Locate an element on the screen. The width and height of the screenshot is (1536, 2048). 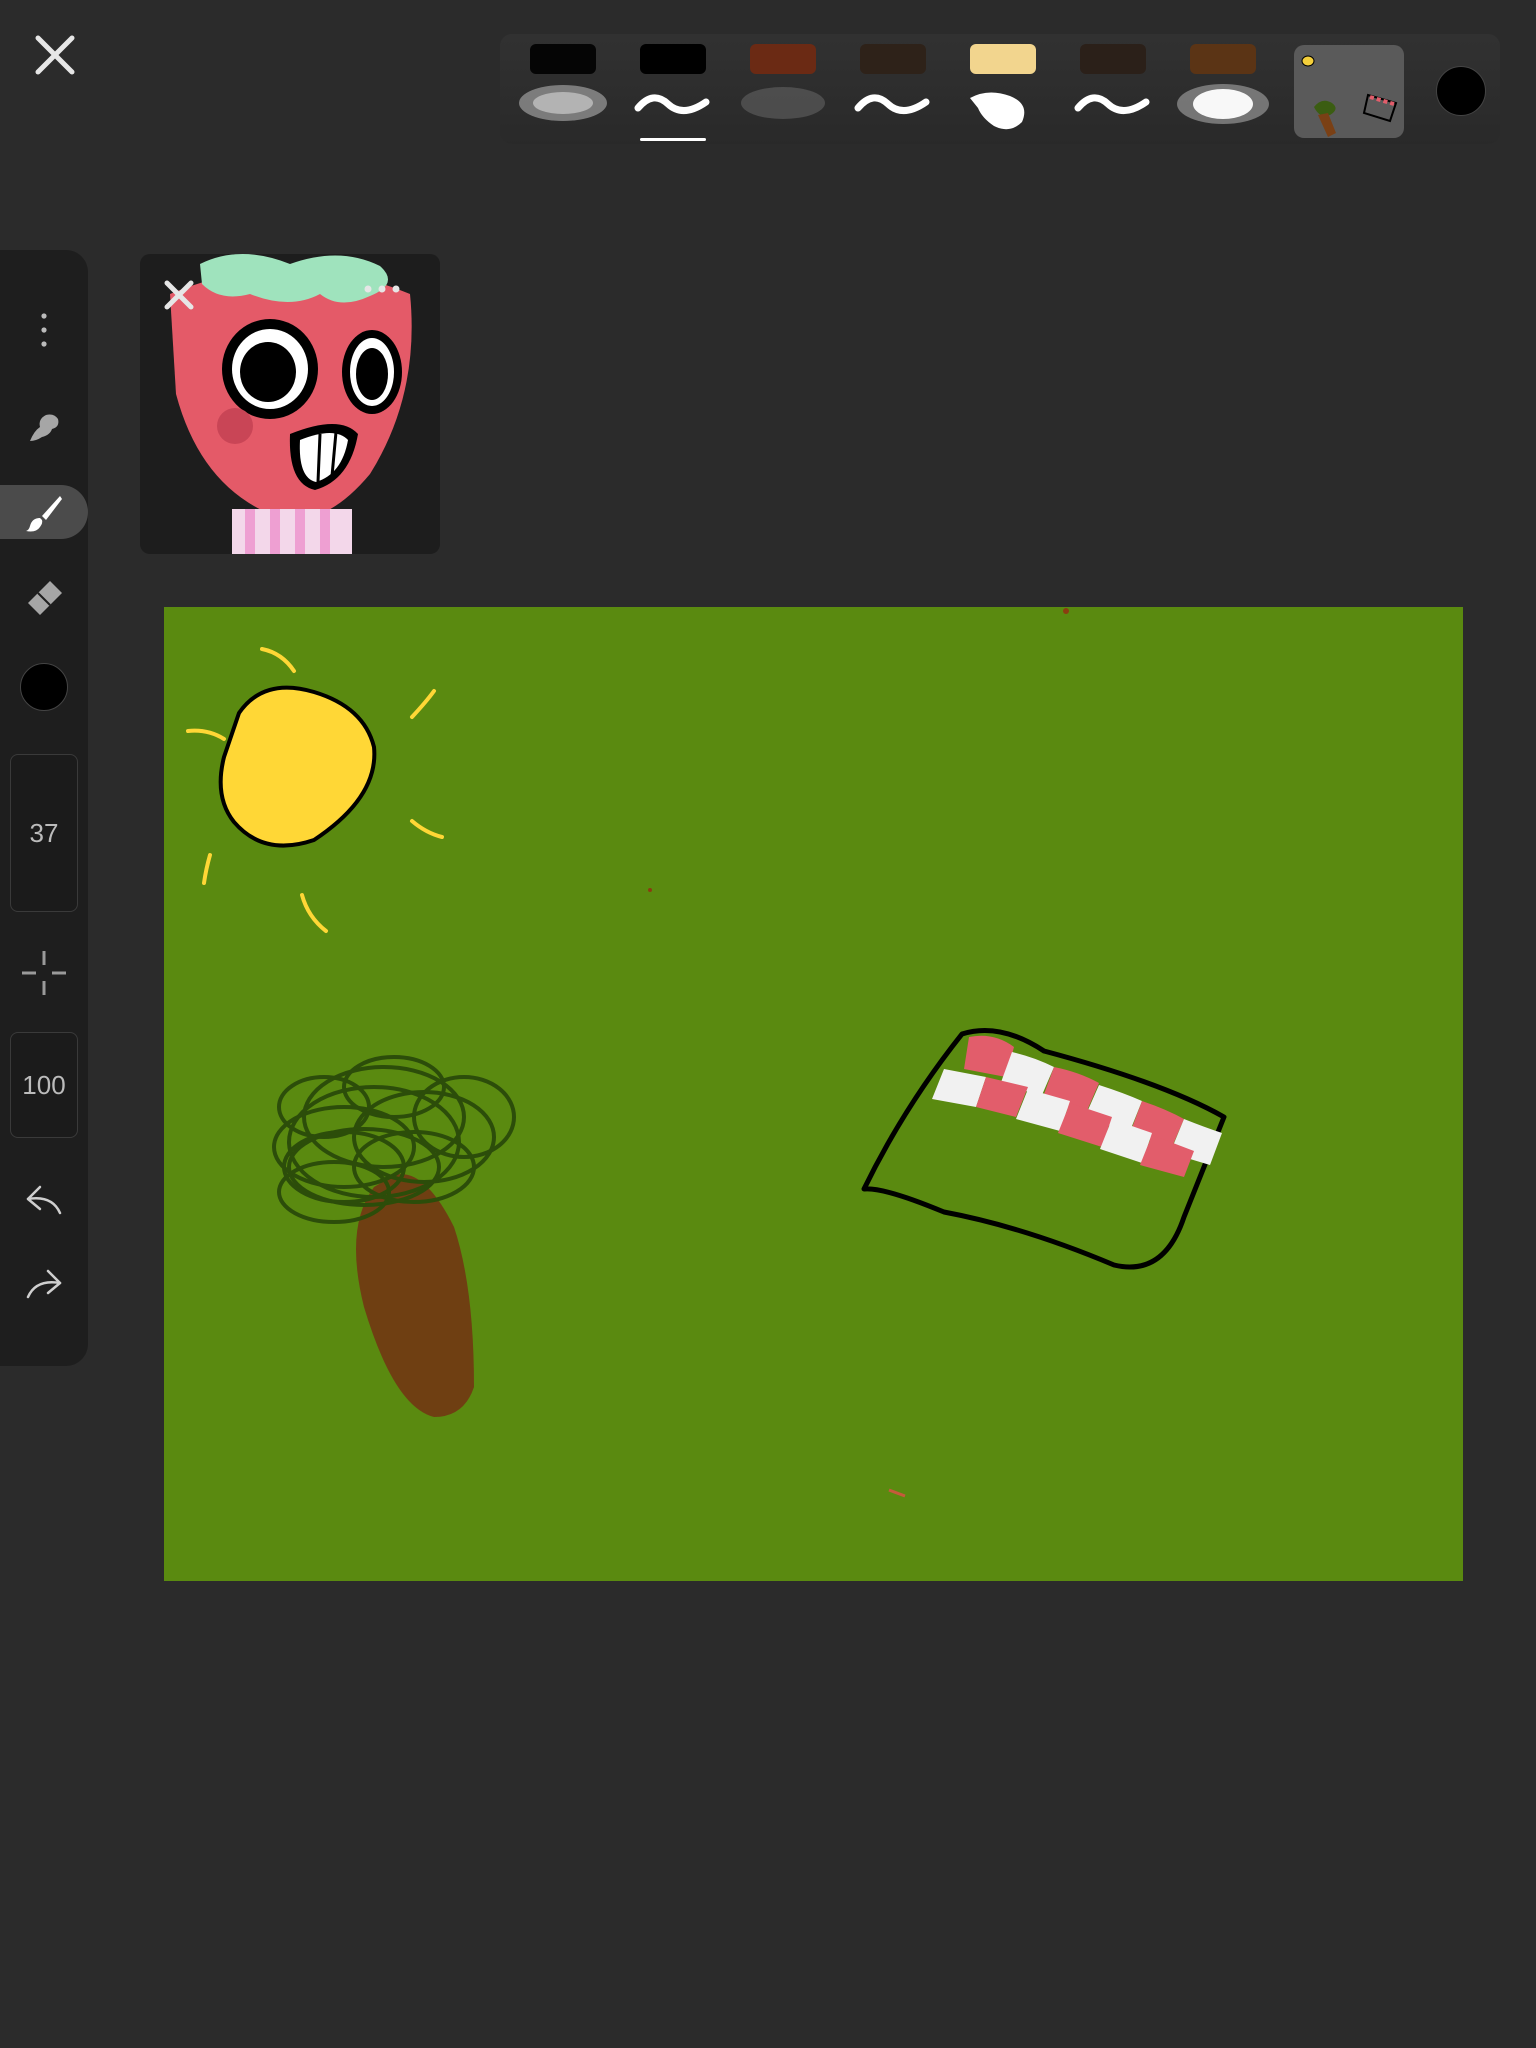
left-toolbar: 37 100 is located at coordinates (44, 808).